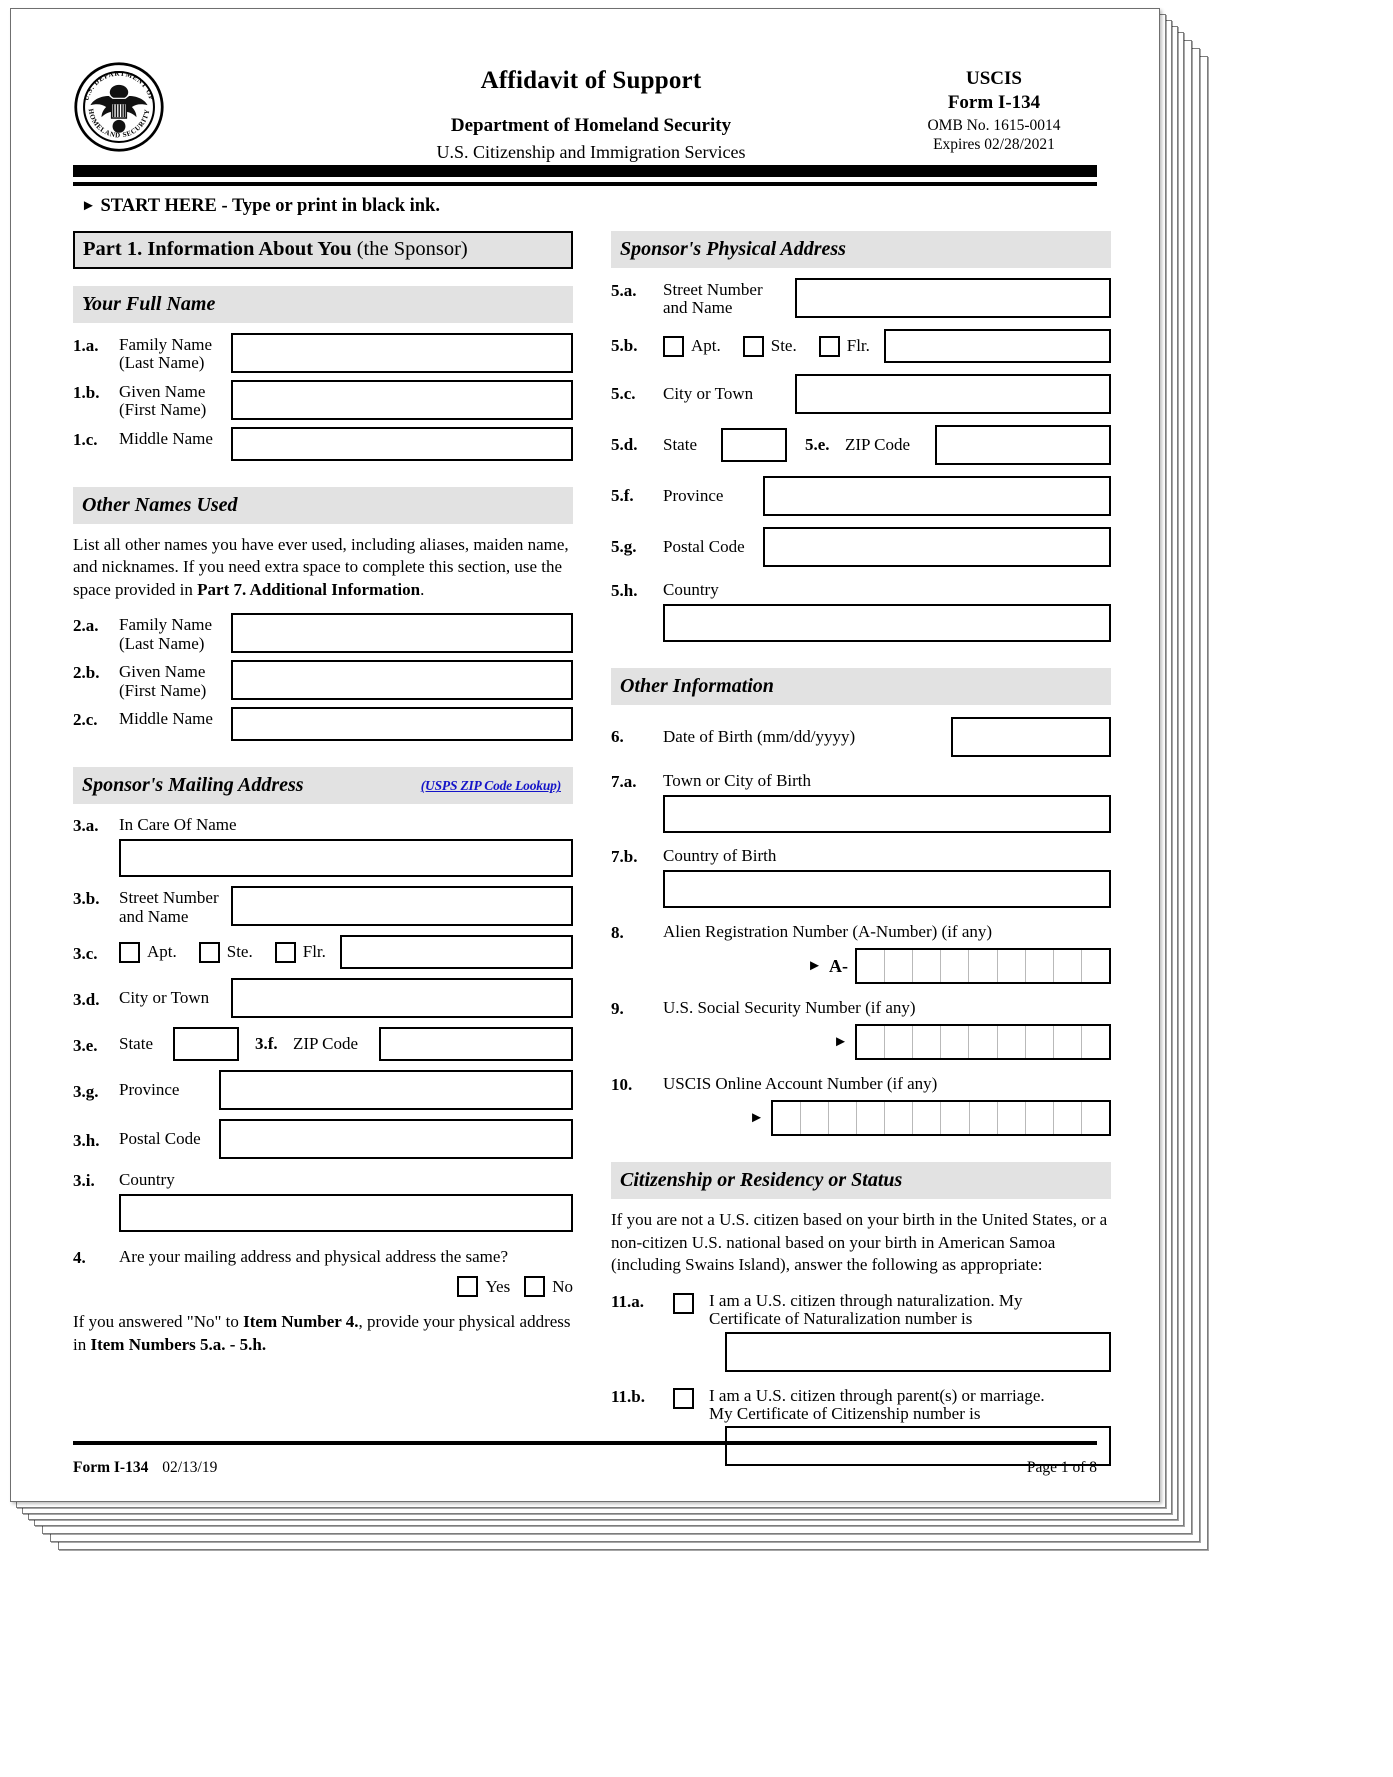 The image size is (1393, 1777). I want to click on checkbox-mailing-apt, so click(129, 952).